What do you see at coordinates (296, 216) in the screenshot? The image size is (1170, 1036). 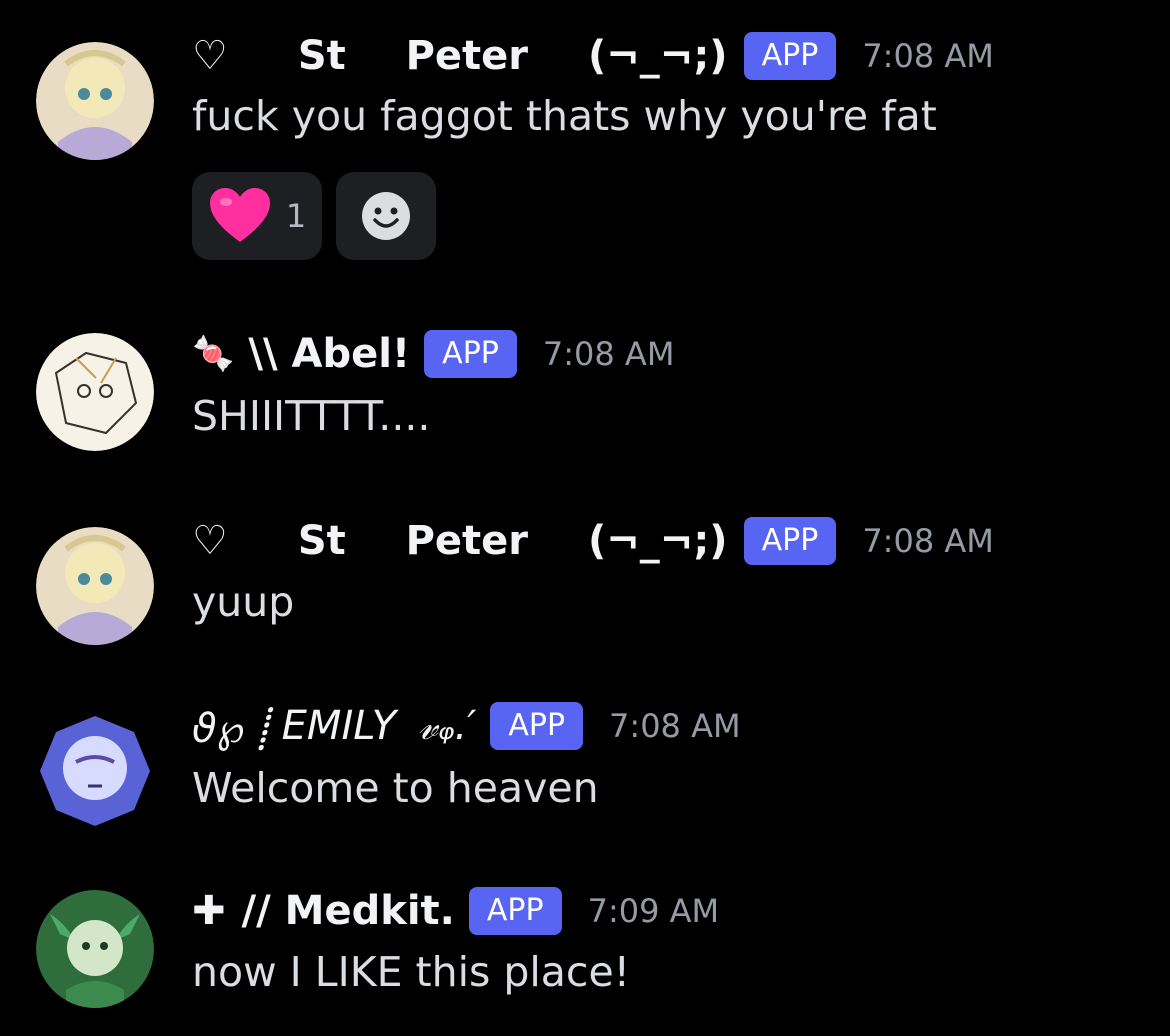 I see `reaction-count: 1` at bounding box center [296, 216].